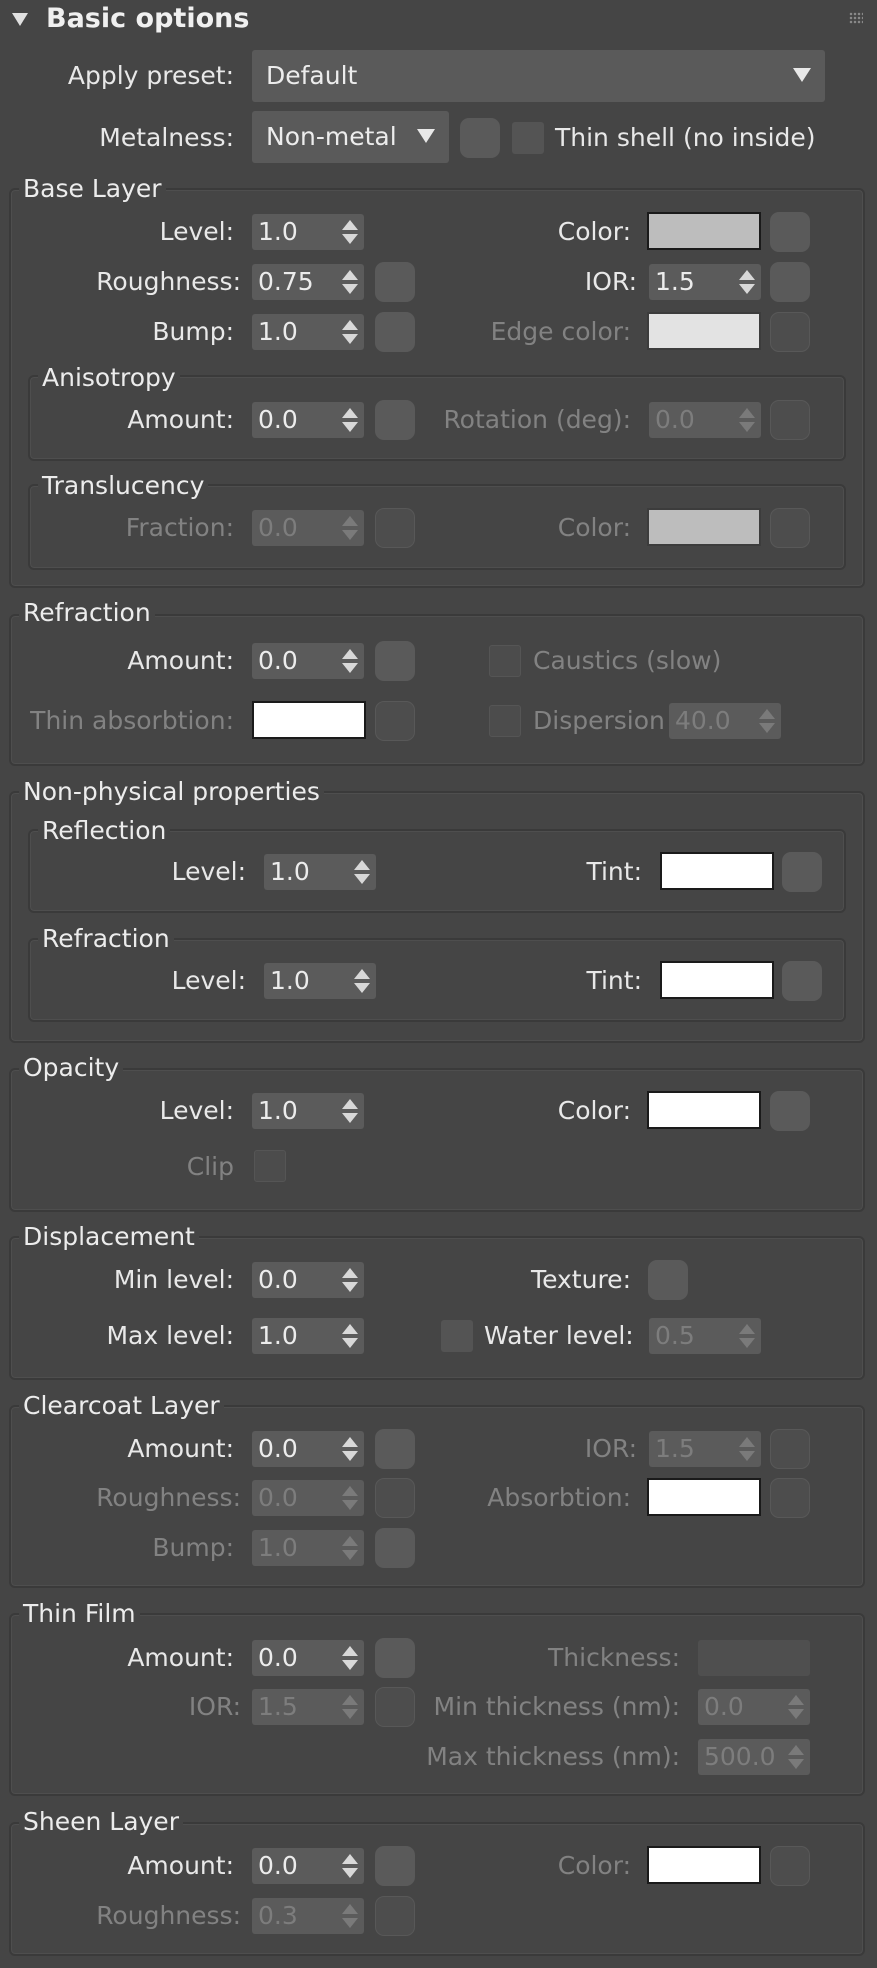 The height and width of the screenshot is (1968, 877). Describe the element at coordinates (457, 1336) in the screenshot. I see `water-level-checkbox` at that location.